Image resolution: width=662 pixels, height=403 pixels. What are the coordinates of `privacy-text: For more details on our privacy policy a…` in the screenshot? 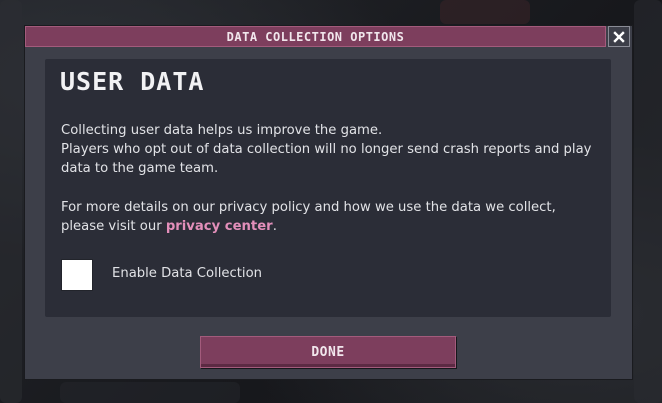 It's located at (308, 217).